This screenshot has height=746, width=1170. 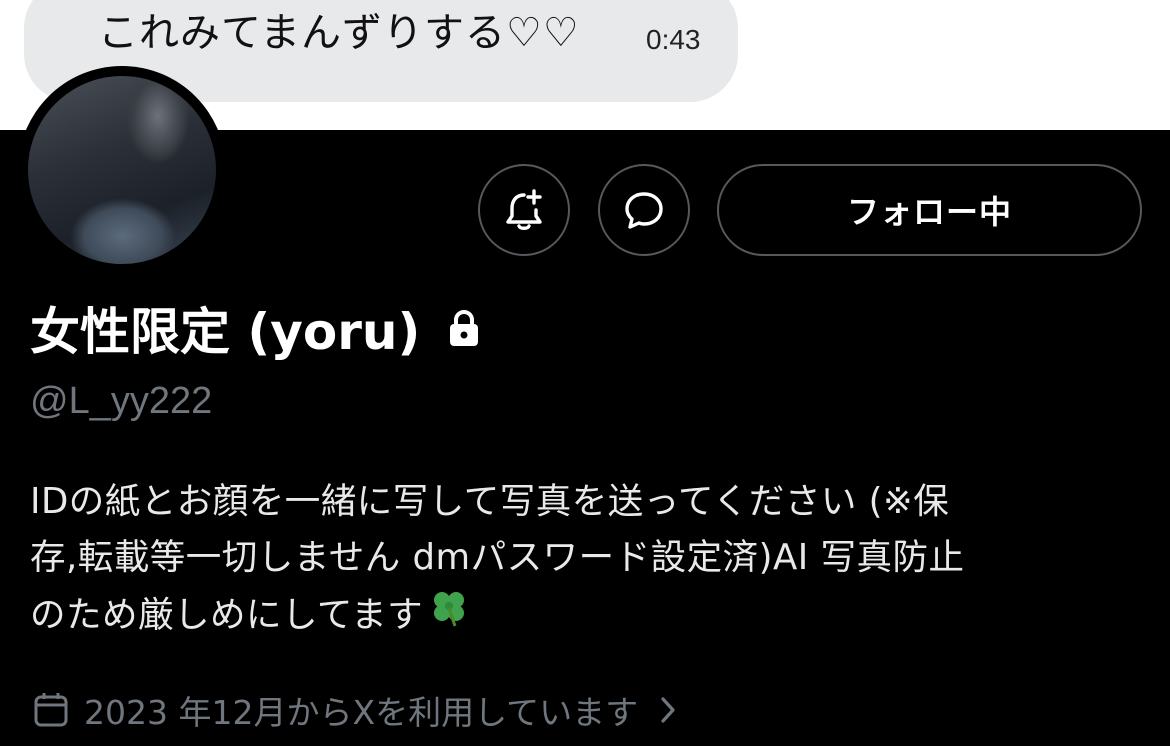 I want to click on bio-line: IDの紙とお顔を一緒に写して写真を送ってください (※保, so click(x=490, y=501).